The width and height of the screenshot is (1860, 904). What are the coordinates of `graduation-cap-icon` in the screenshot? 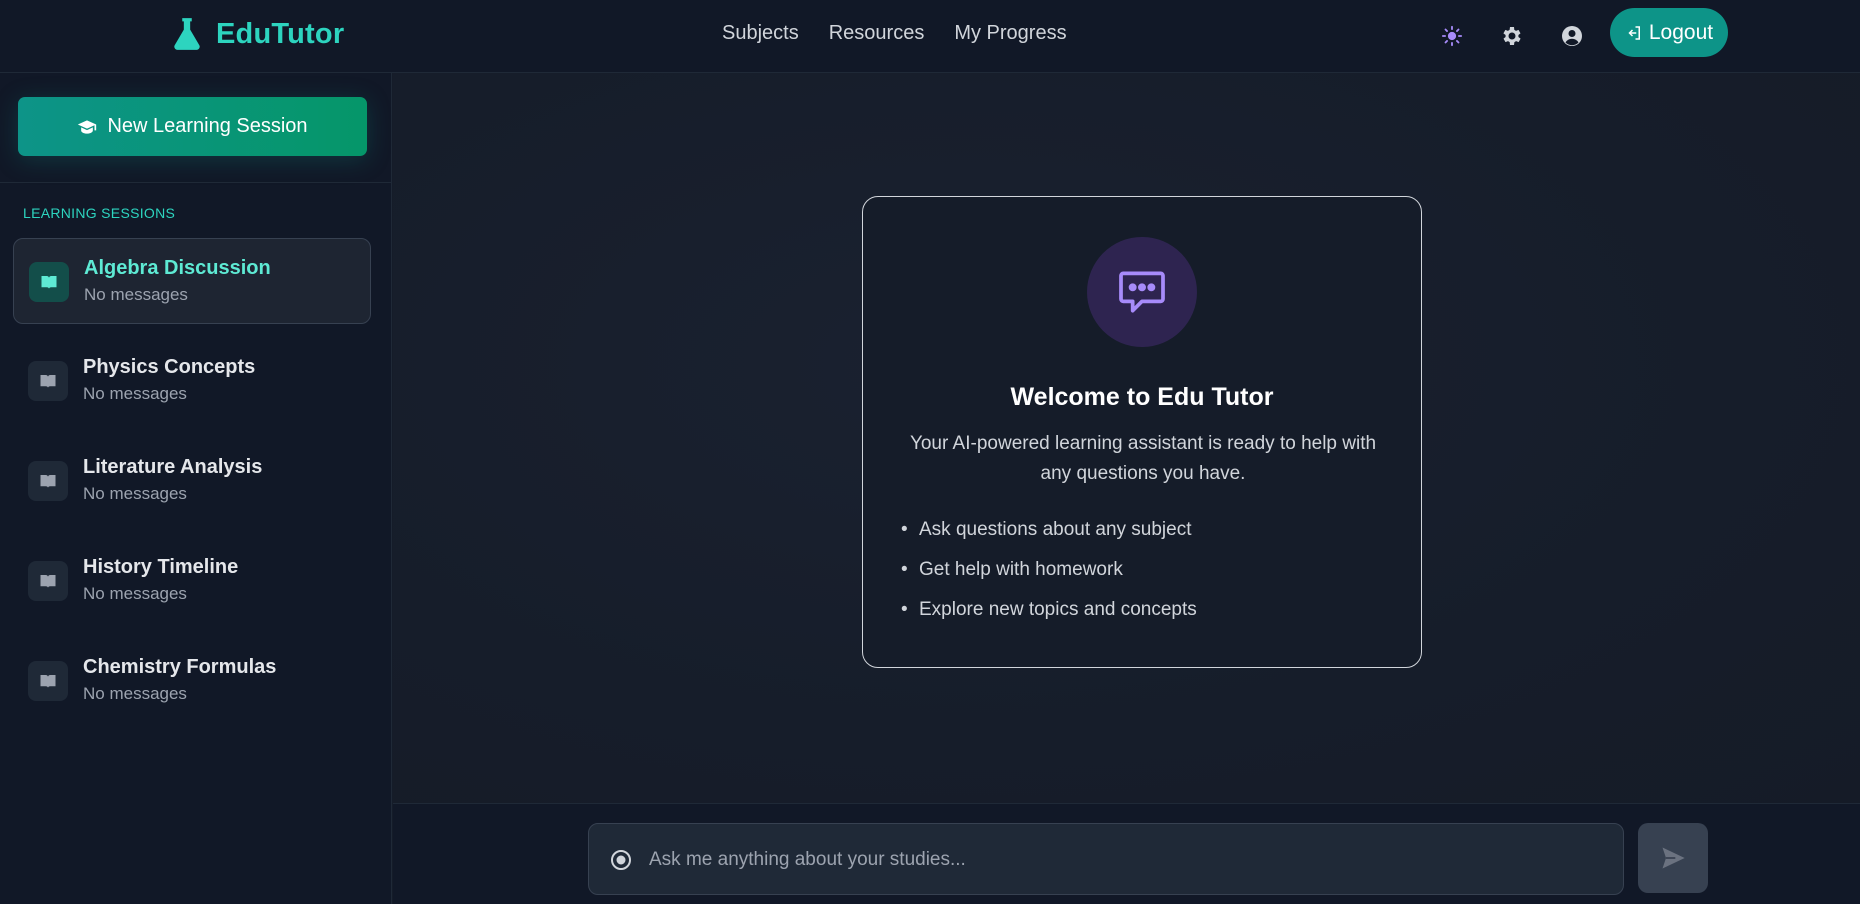 It's located at (87, 126).